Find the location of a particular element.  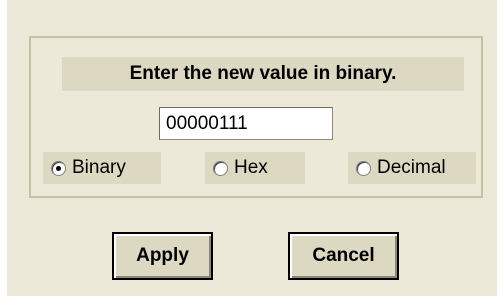

instruction-label: Enter the new value in binary. is located at coordinates (263, 74).